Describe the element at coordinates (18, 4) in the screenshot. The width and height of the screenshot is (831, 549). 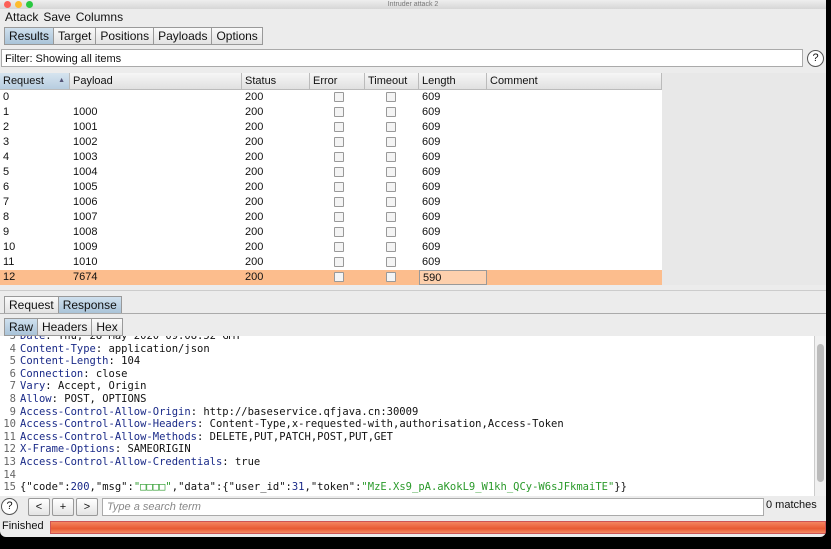
I see `minimize-window-button` at that location.